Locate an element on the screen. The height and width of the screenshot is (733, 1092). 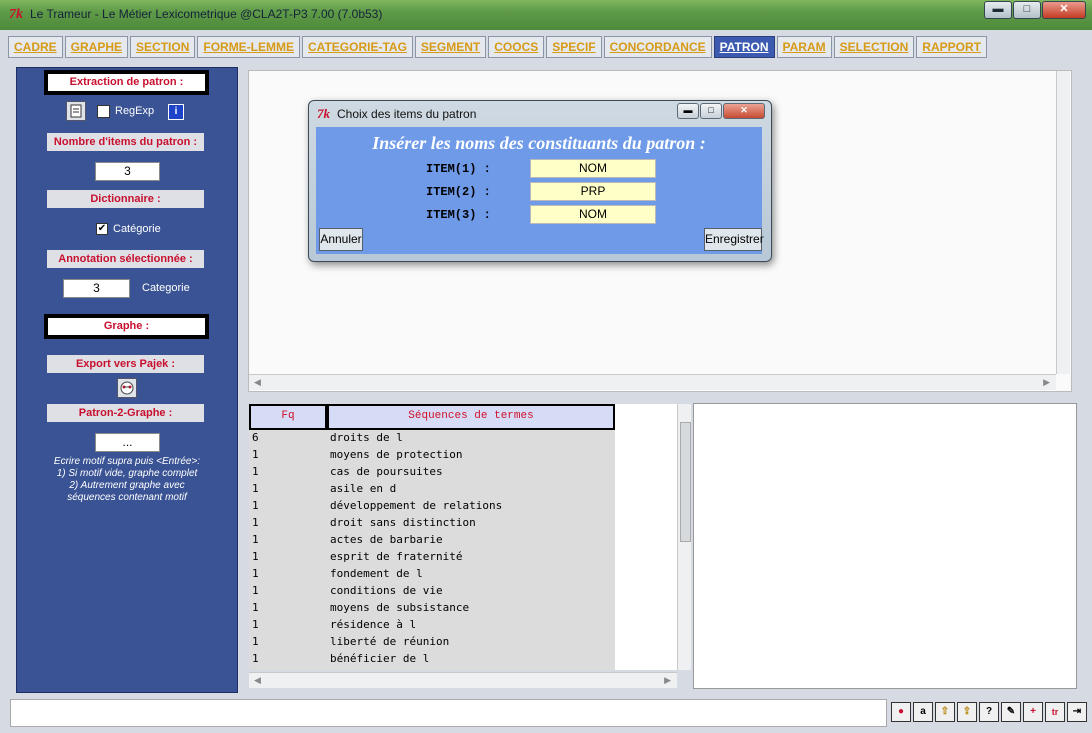
graph-vertical-scrollbar is located at coordinates (1063, 222).